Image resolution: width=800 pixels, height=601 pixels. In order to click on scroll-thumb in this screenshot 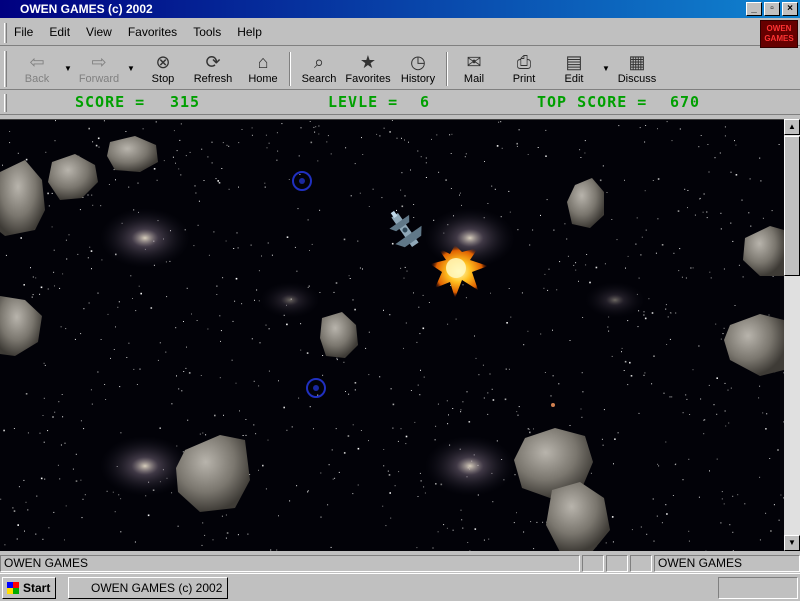, I will do `click(792, 206)`.